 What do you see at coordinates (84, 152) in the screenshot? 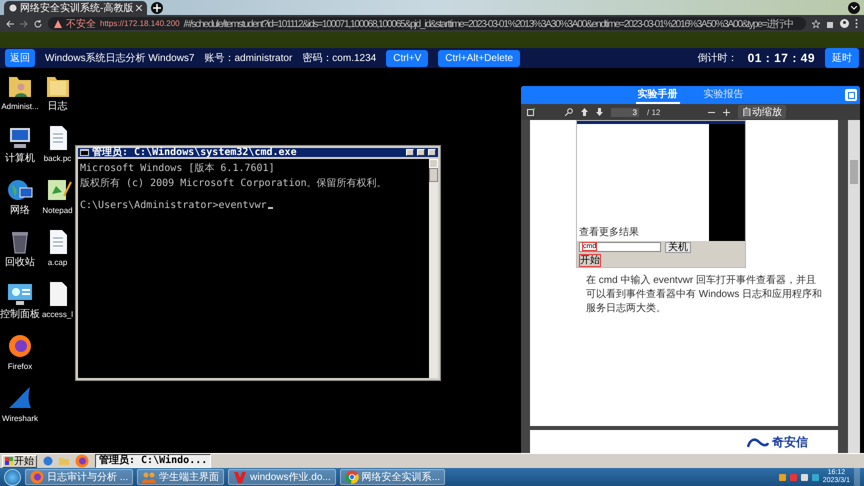
I see `console-icon` at bounding box center [84, 152].